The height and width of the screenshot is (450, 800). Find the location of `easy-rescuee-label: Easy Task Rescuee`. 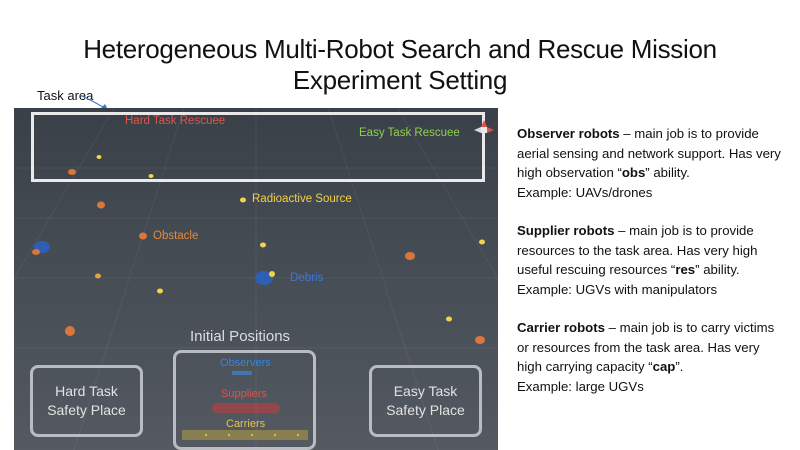

easy-rescuee-label: Easy Task Rescuee is located at coordinates (409, 133).